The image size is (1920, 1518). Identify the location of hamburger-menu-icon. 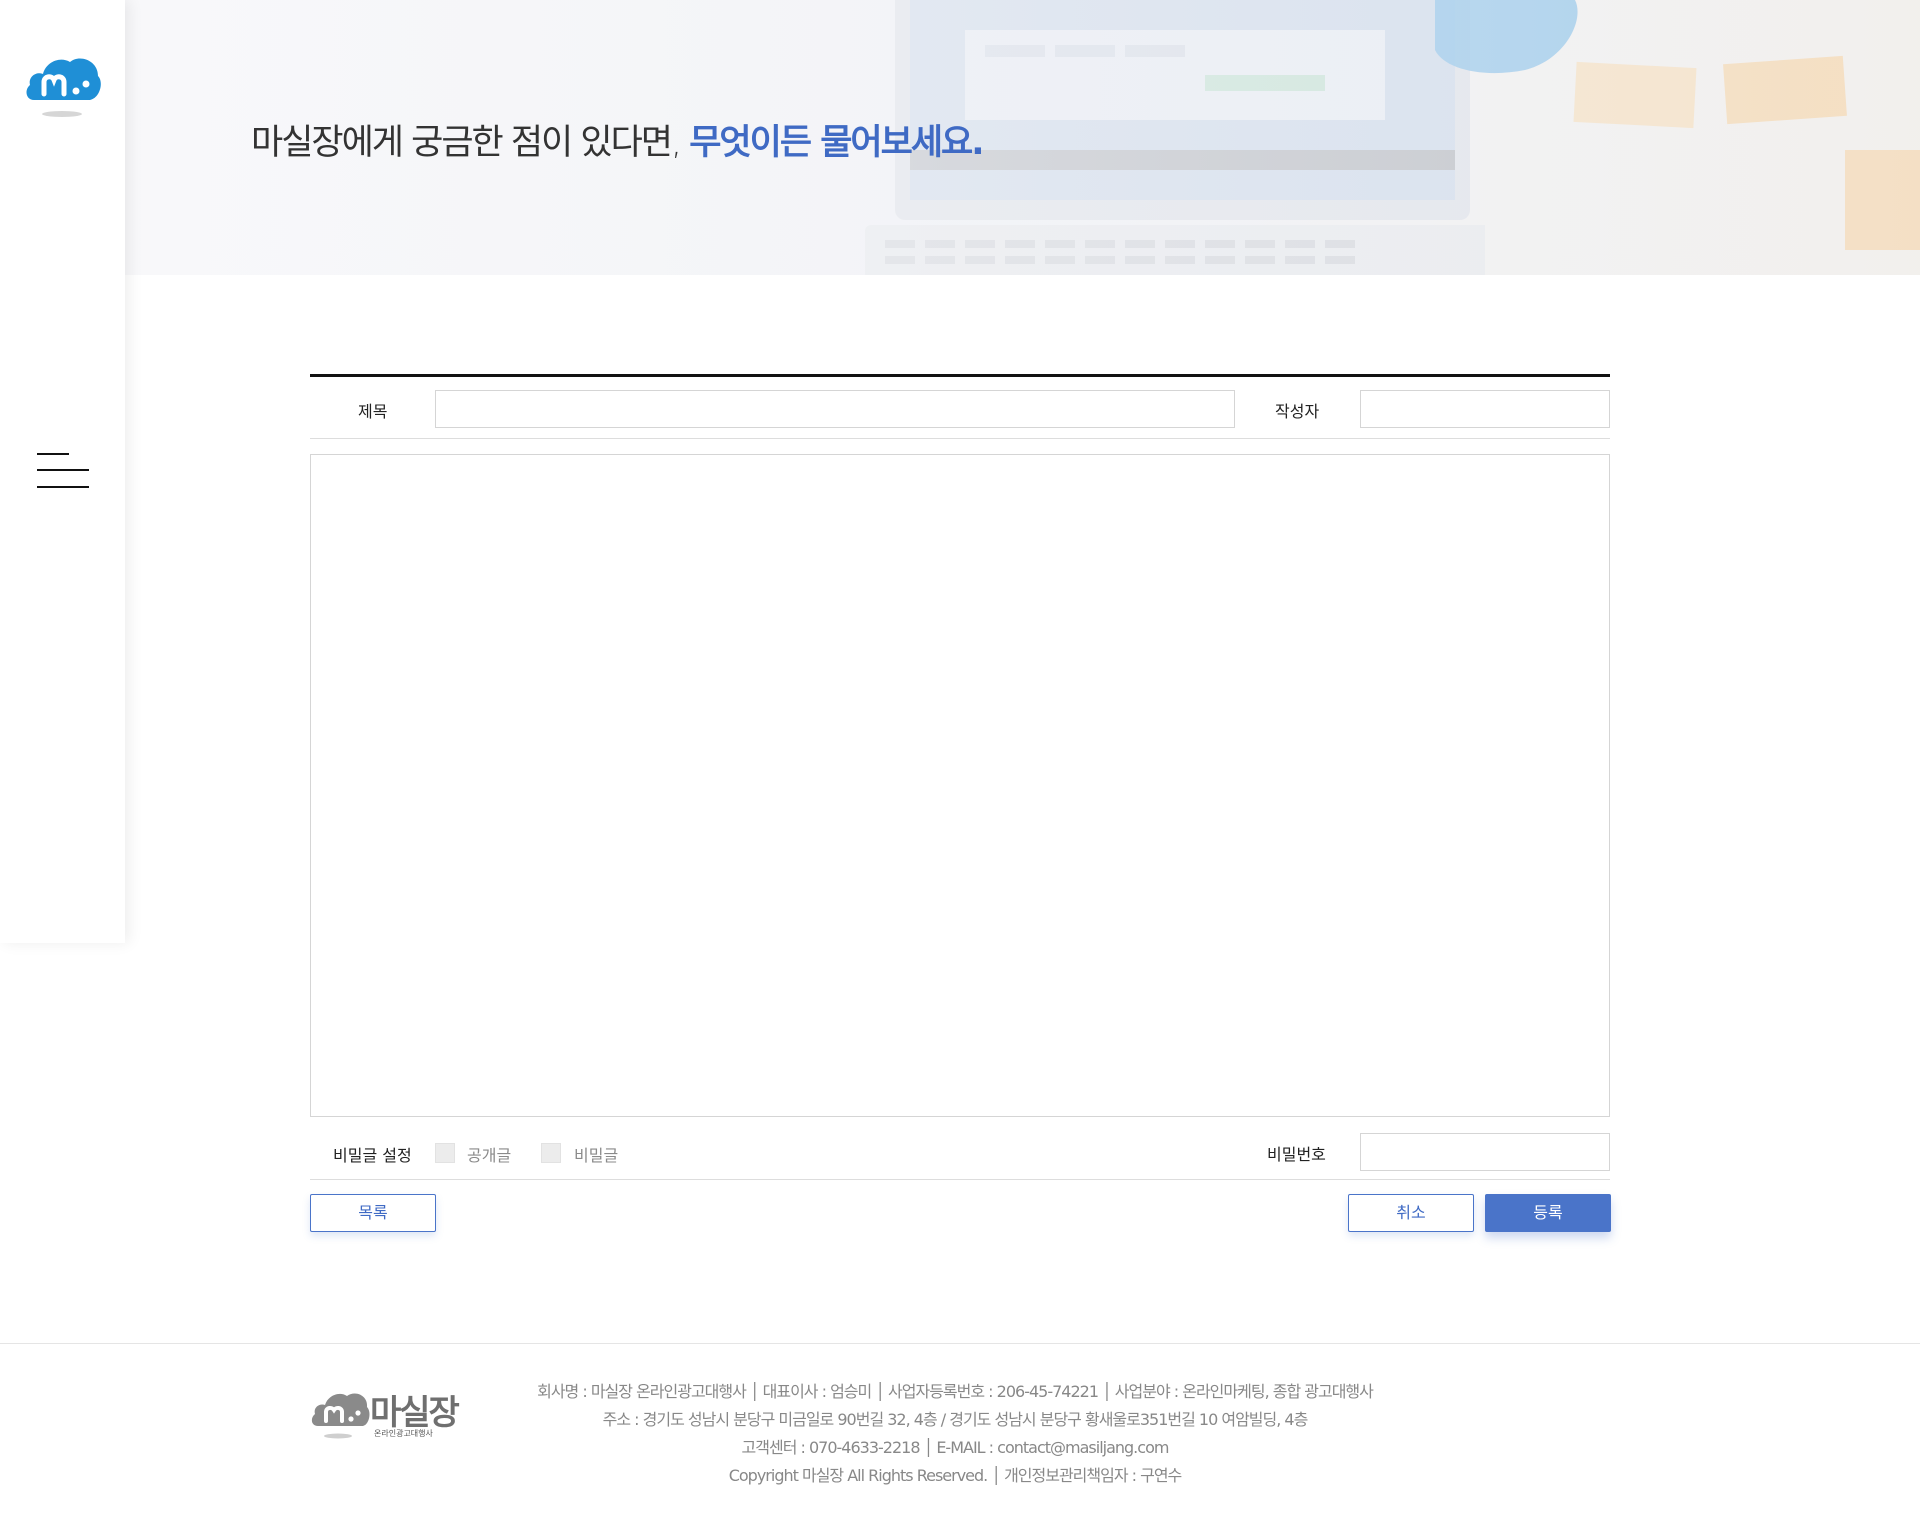
(63, 471).